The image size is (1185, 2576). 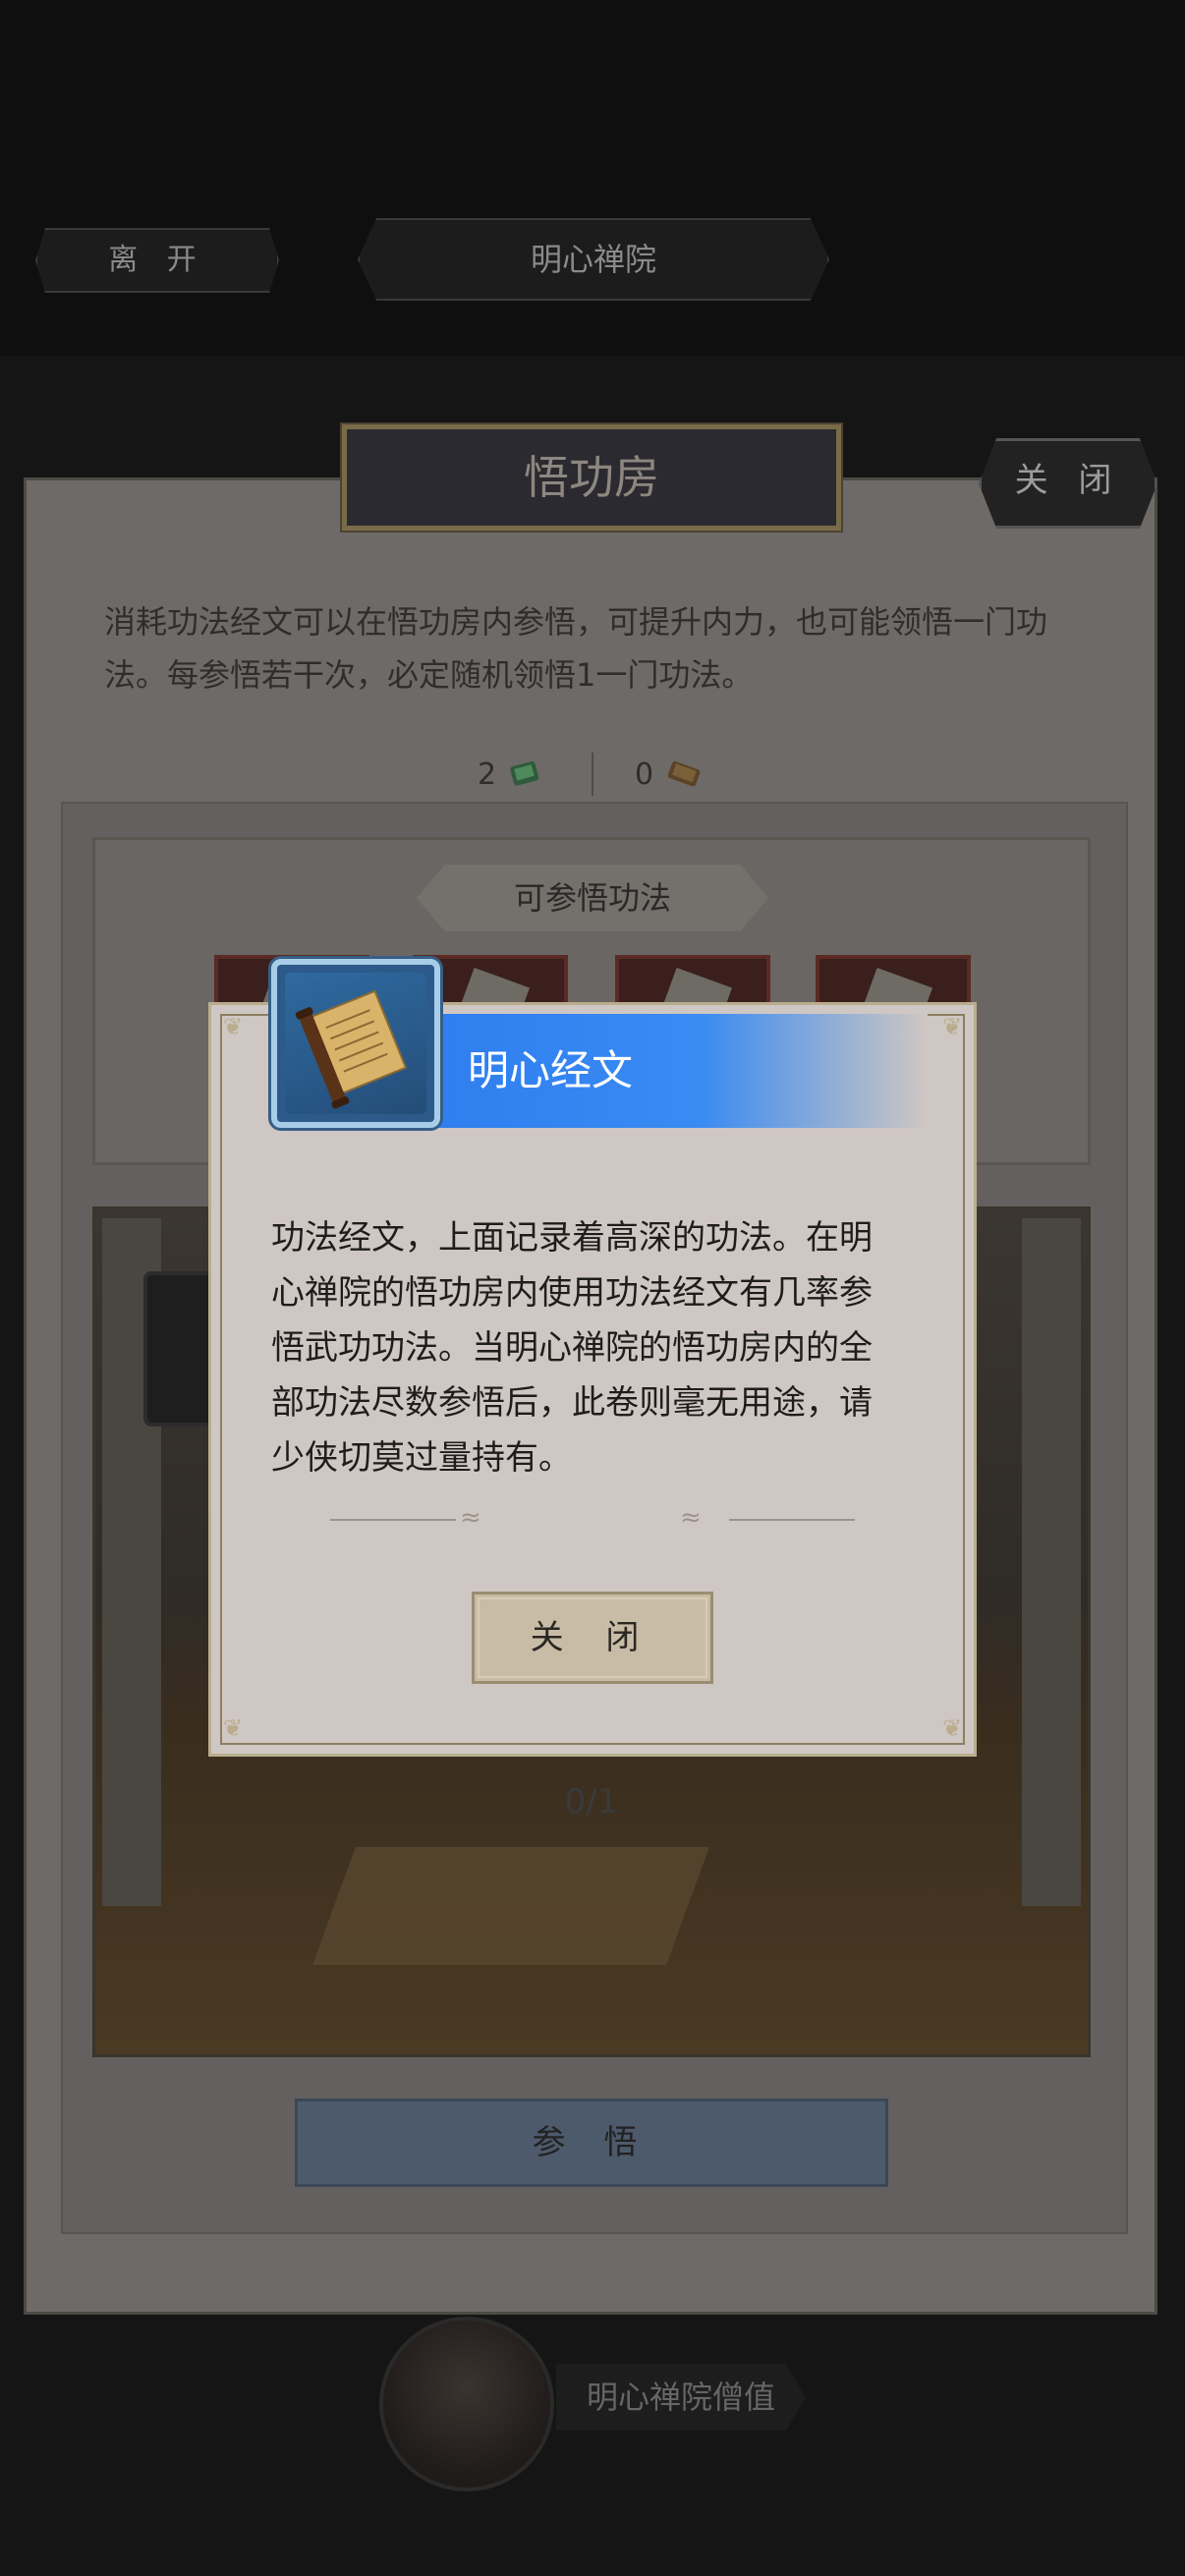 I want to click on dialog-close-button: 关 闭, so click(x=592, y=1638).